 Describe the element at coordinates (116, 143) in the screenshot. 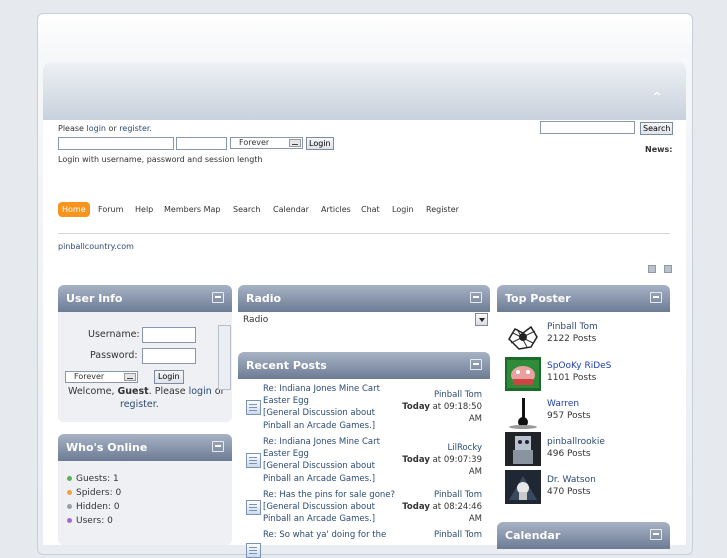

I see `header-username-input` at that location.